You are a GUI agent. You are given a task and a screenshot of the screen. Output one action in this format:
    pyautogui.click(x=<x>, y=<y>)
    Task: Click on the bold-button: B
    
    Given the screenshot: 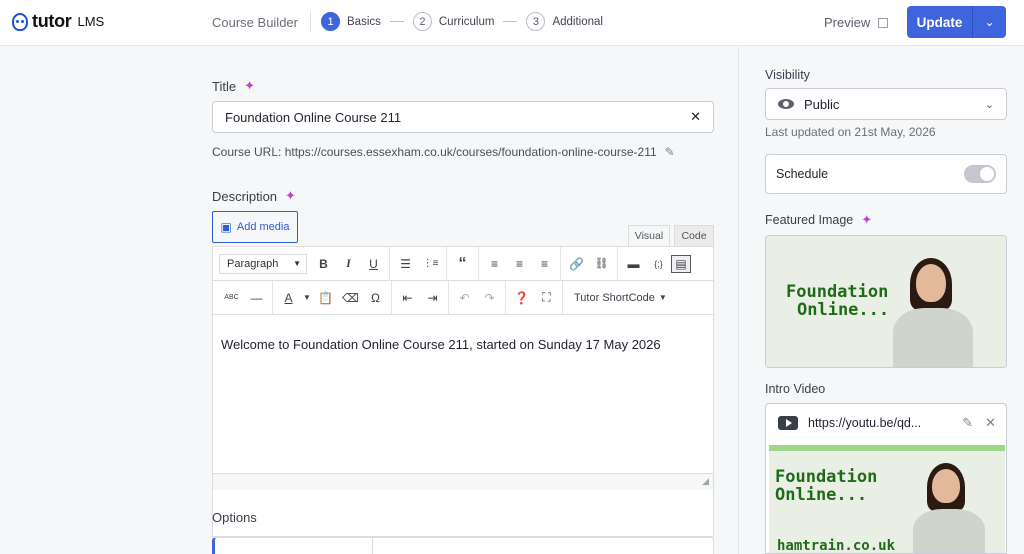 What is the action you would take?
    pyautogui.click(x=323, y=264)
    